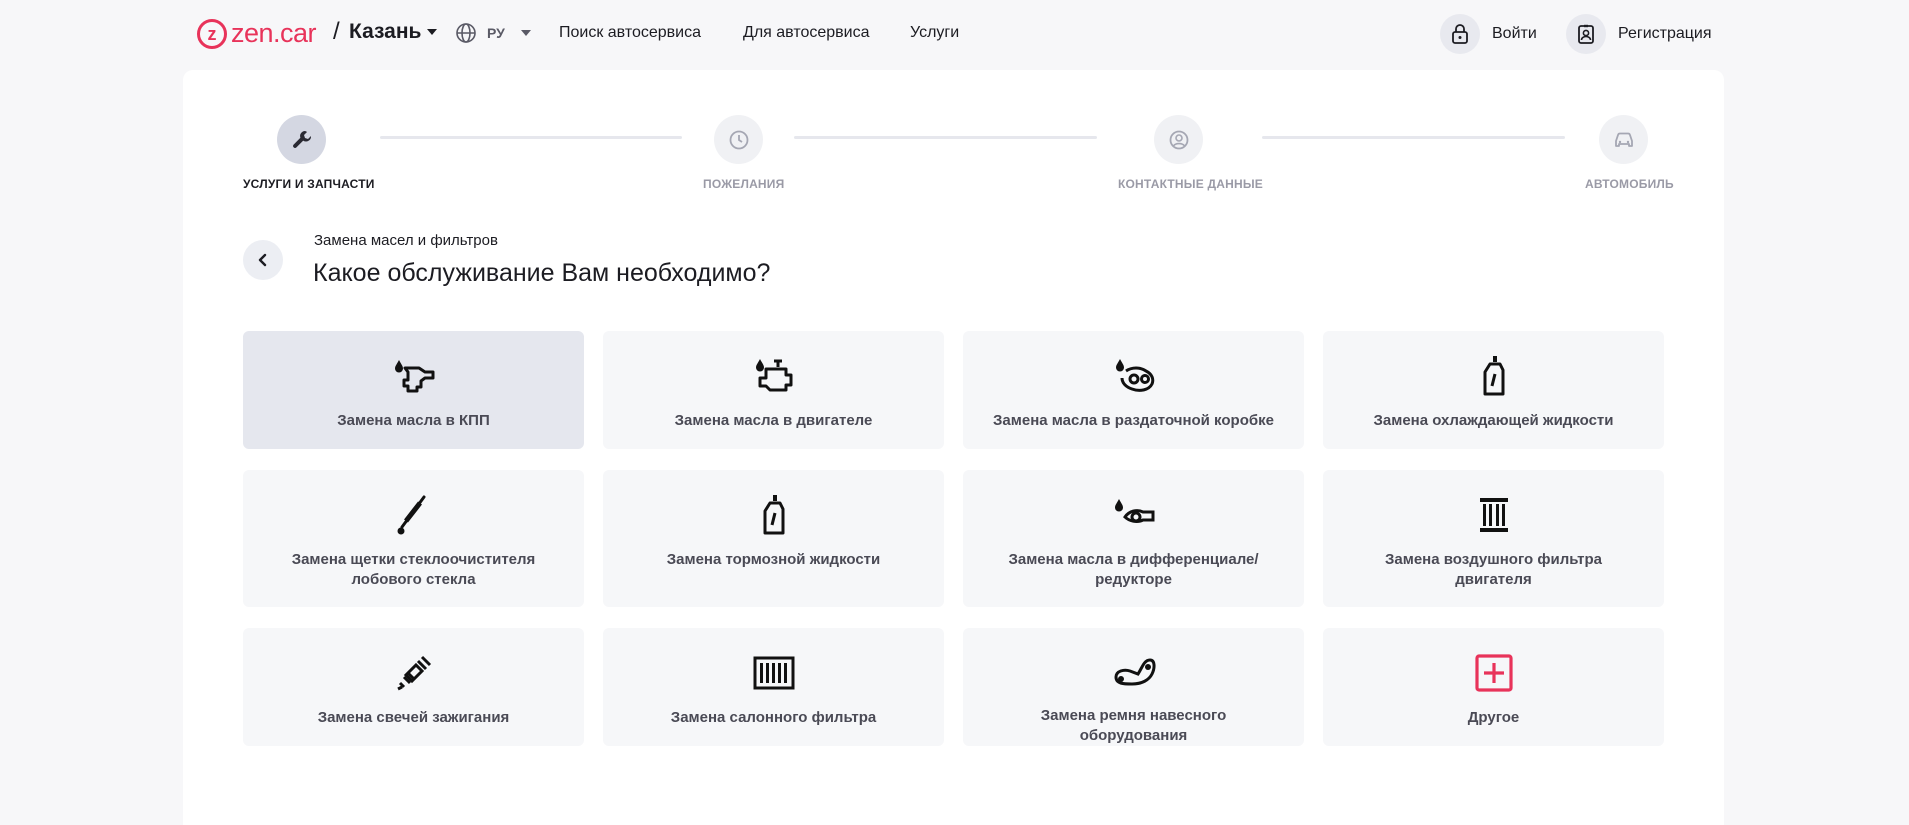 Image resolution: width=1909 pixels, height=825 pixels. Describe the element at coordinates (774, 515) in the screenshot. I see `brake-fluid-bottle-icon` at that location.